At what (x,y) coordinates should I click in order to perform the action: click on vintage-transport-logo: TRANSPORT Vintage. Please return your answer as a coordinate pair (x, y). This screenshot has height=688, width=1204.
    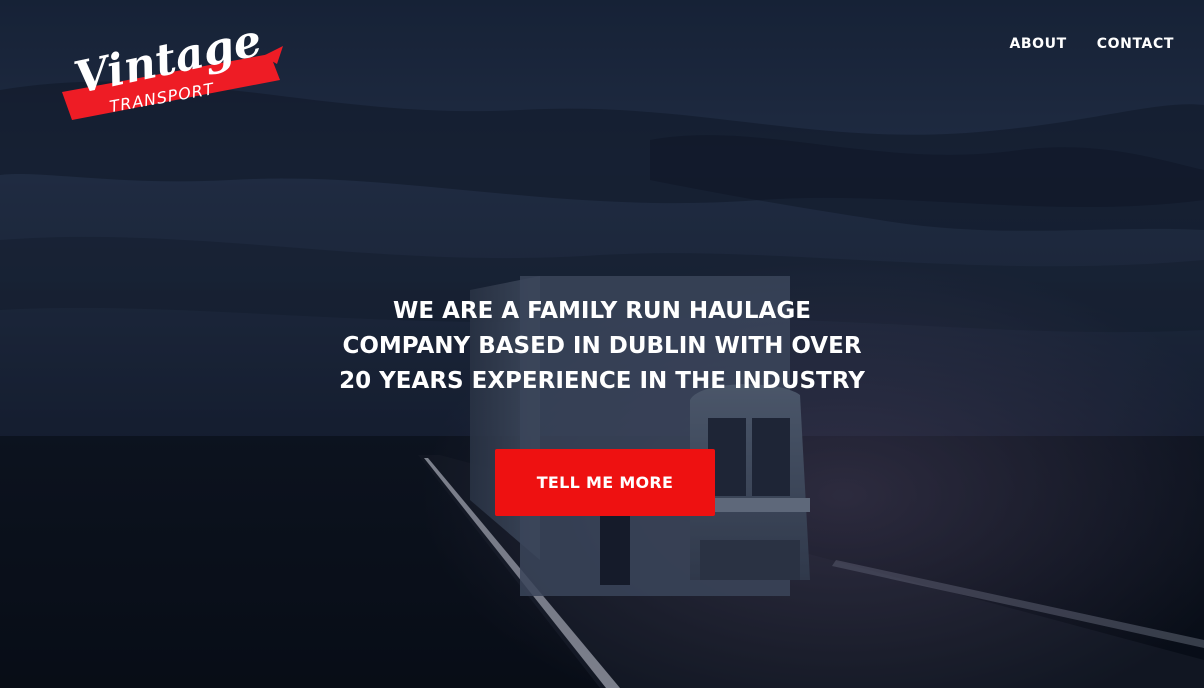
    Looking at the image, I should click on (173, 70).